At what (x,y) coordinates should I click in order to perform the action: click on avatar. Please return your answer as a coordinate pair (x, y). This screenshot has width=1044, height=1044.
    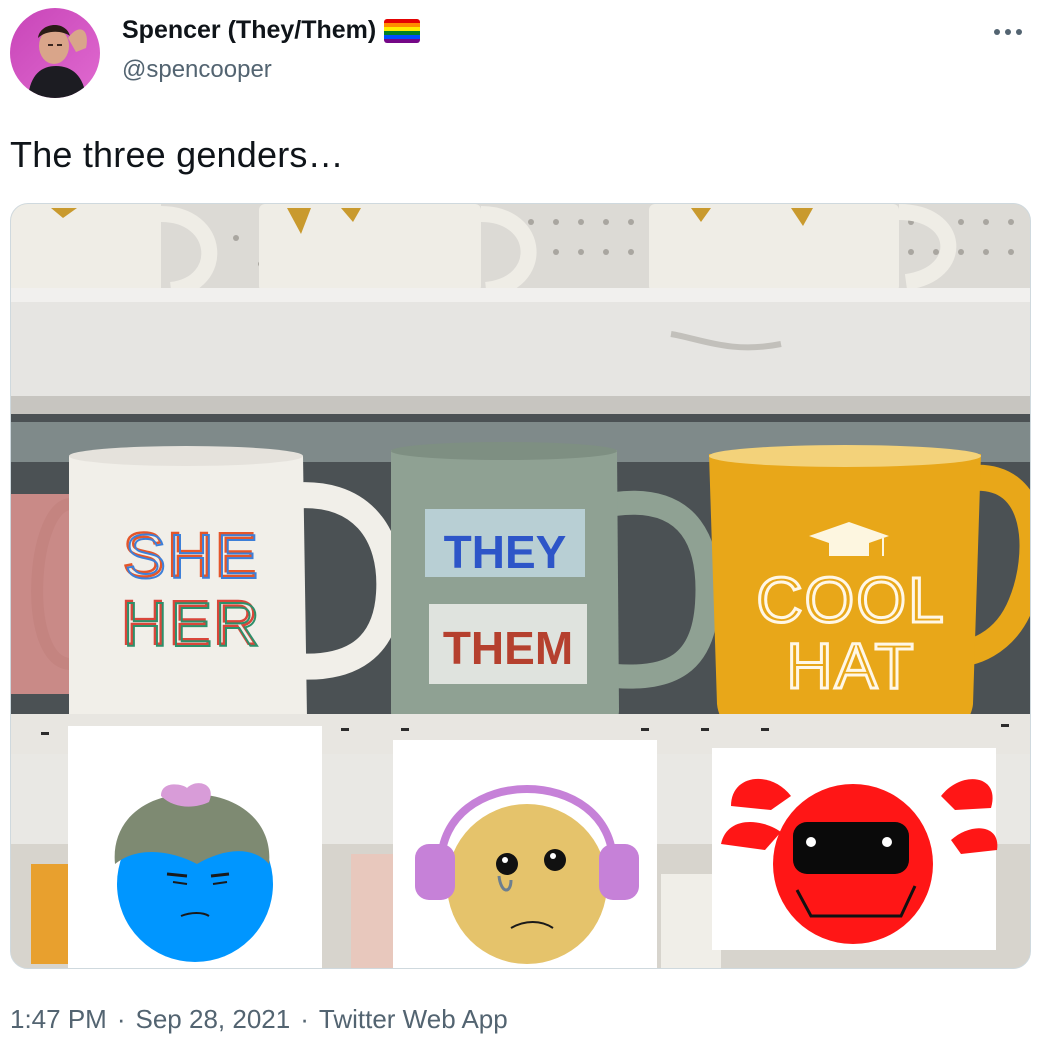
    Looking at the image, I should click on (55, 53).